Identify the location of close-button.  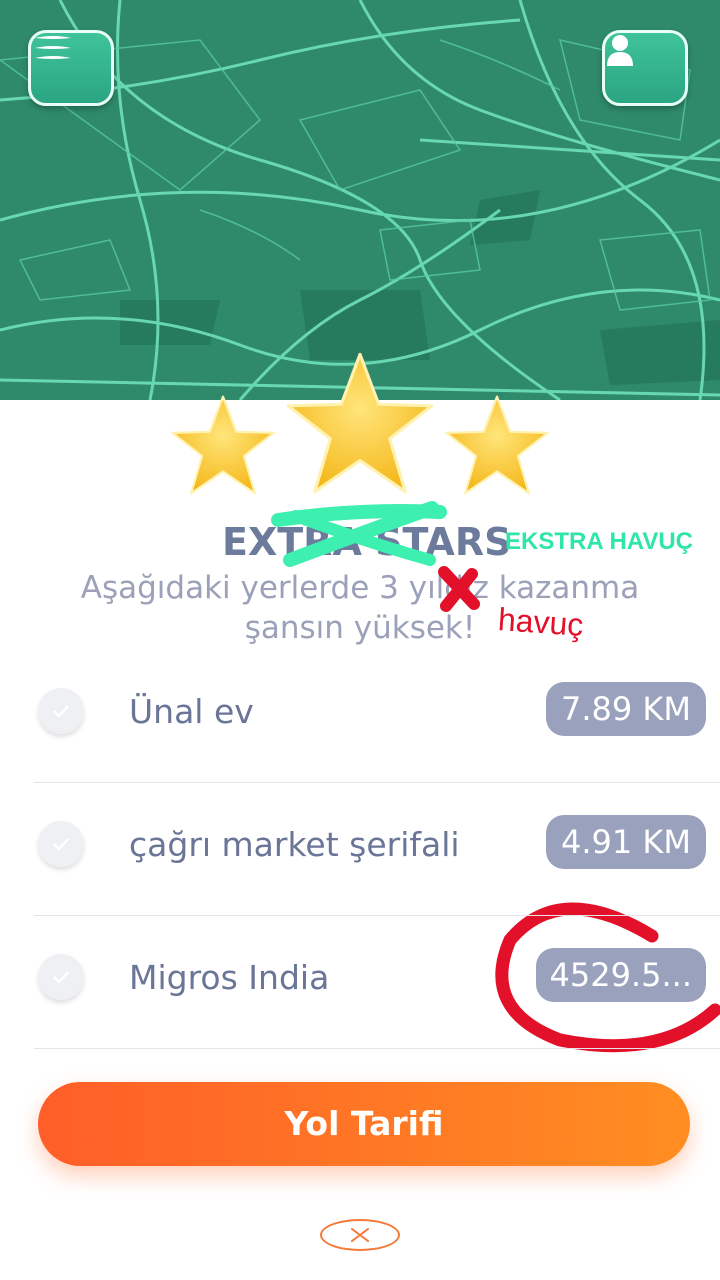
(360, 1235).